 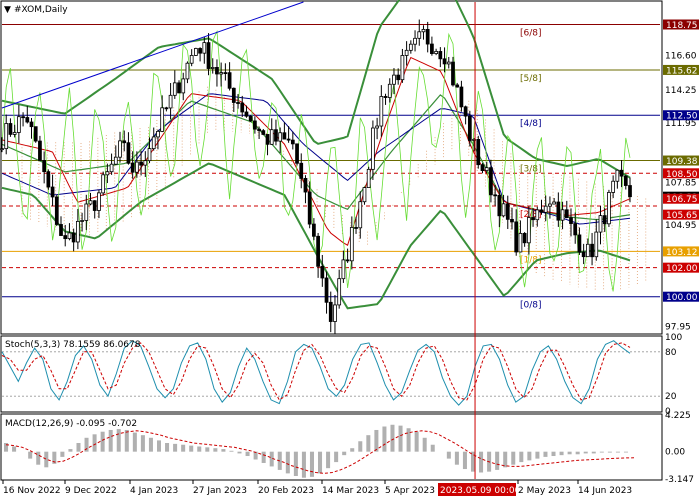 What do you see at coordinates (673, 338) in the screenshot?
I see `stoch-axis-tick-0: 100` at bounding box center [673, 338].